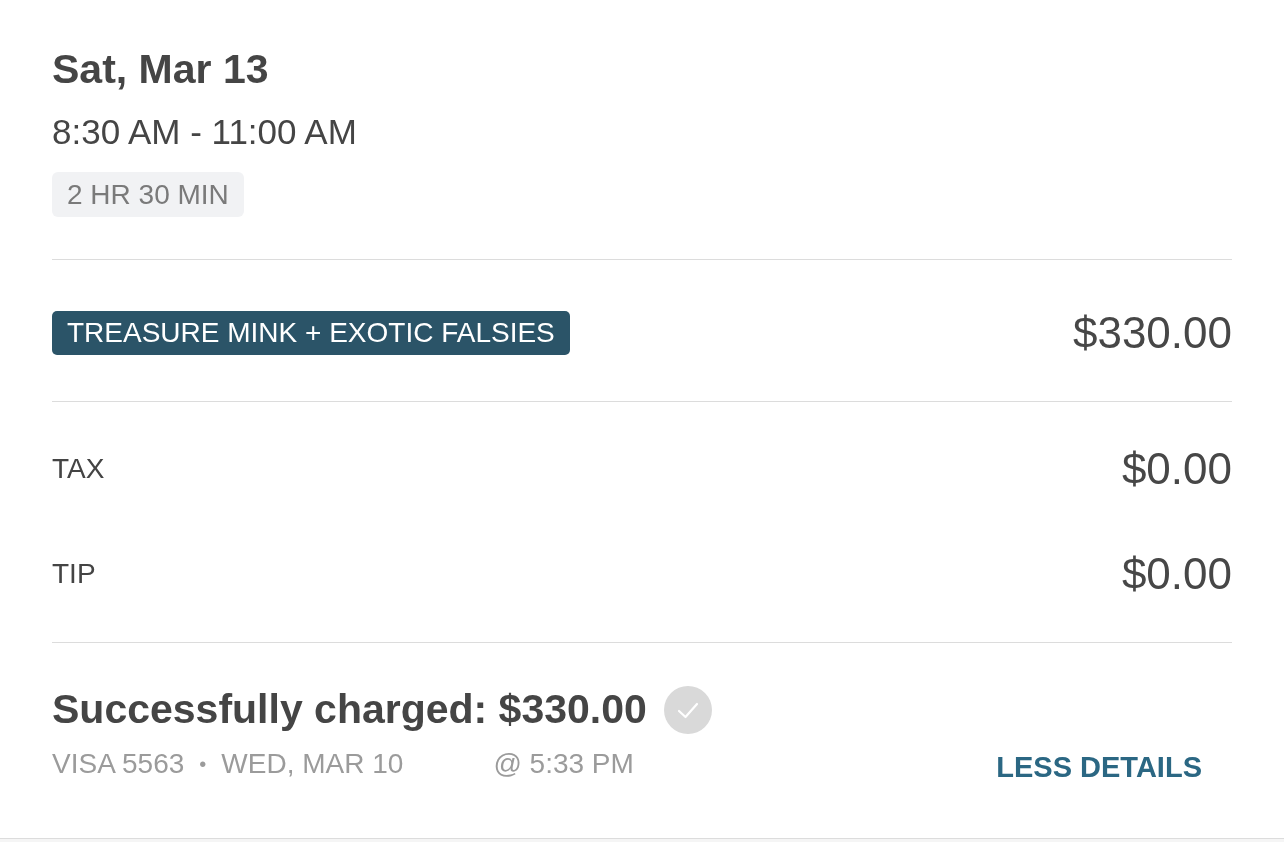  What do you see at coordinates (349, 709) in the screenshot?
I see `payment-status: Successfully charged: $330.00` at bounding box center [349, 709].